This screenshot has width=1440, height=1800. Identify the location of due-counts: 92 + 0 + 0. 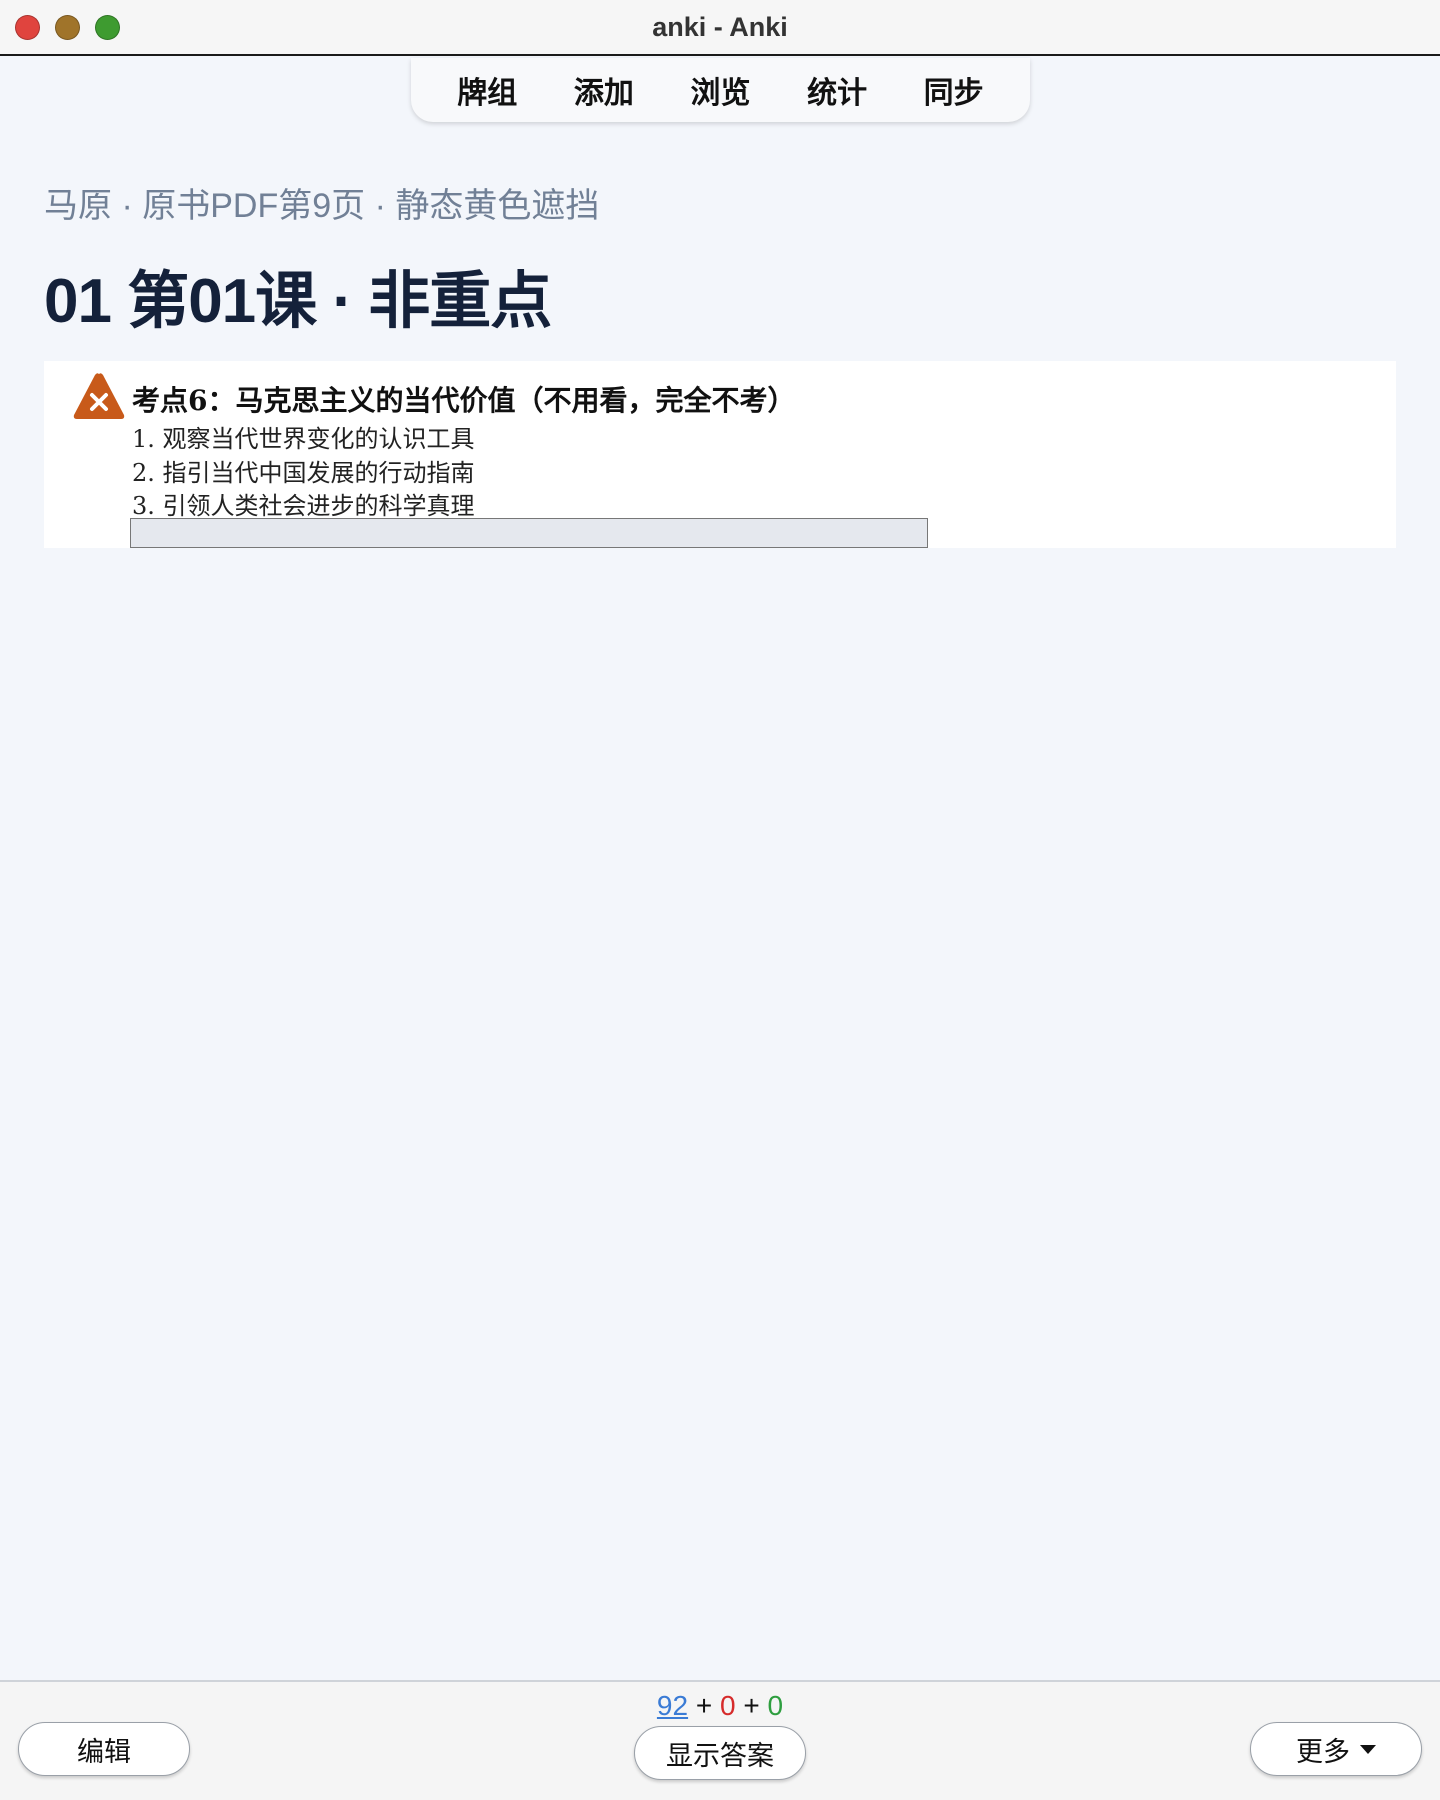
(720, 1706).